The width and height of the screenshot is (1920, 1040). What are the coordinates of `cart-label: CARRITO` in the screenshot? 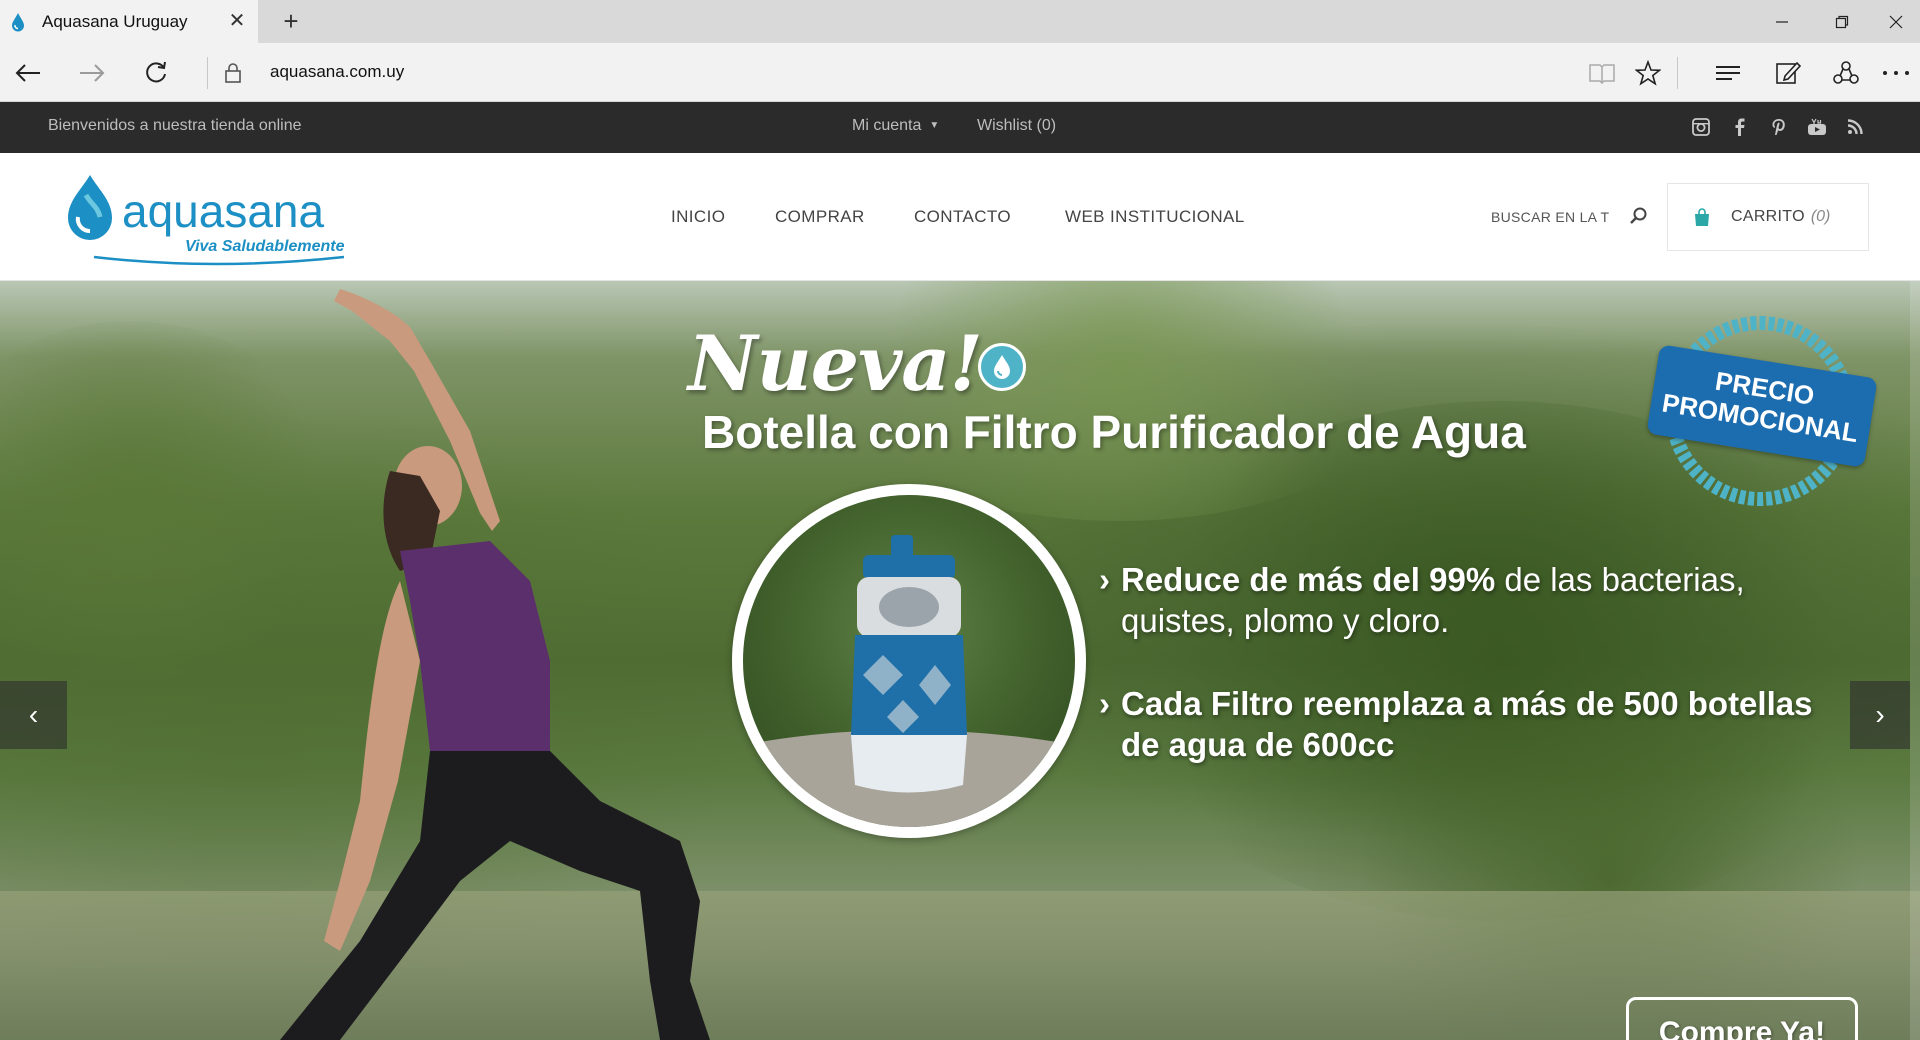 It's located at (1768, 216).